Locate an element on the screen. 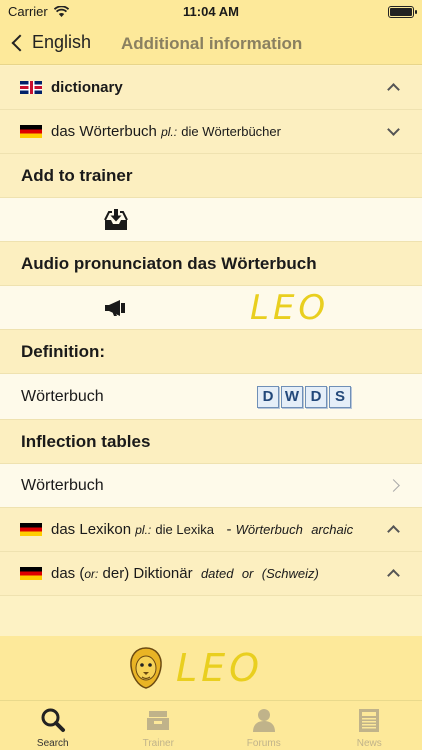  tab-search: Search is located at coordinates (53, 725).